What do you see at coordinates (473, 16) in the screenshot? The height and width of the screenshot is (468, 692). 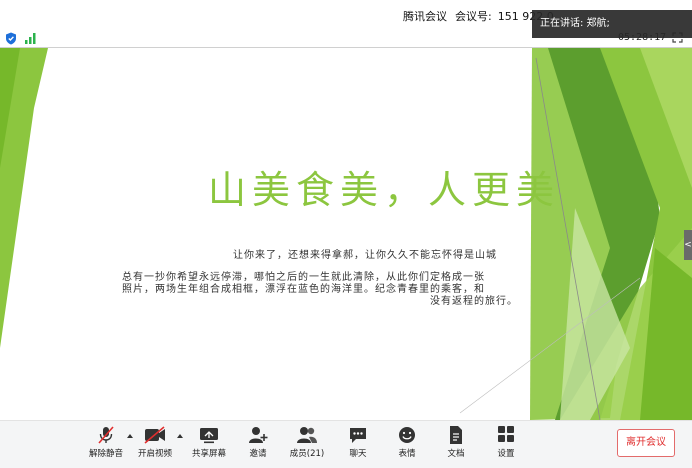 I see `meeting-id-label: 会议号:` at bounding box center [473, 16].